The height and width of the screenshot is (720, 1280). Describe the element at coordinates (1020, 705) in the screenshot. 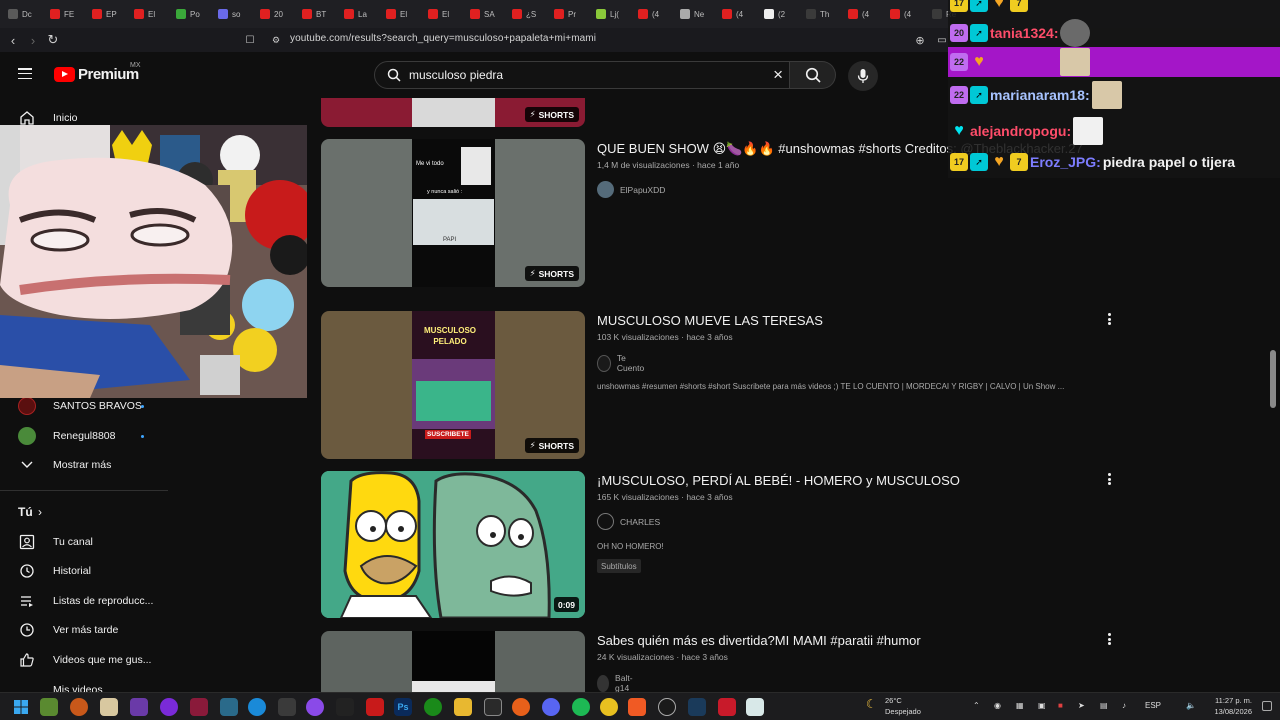

I see `tray-icon: ▦` at that location.